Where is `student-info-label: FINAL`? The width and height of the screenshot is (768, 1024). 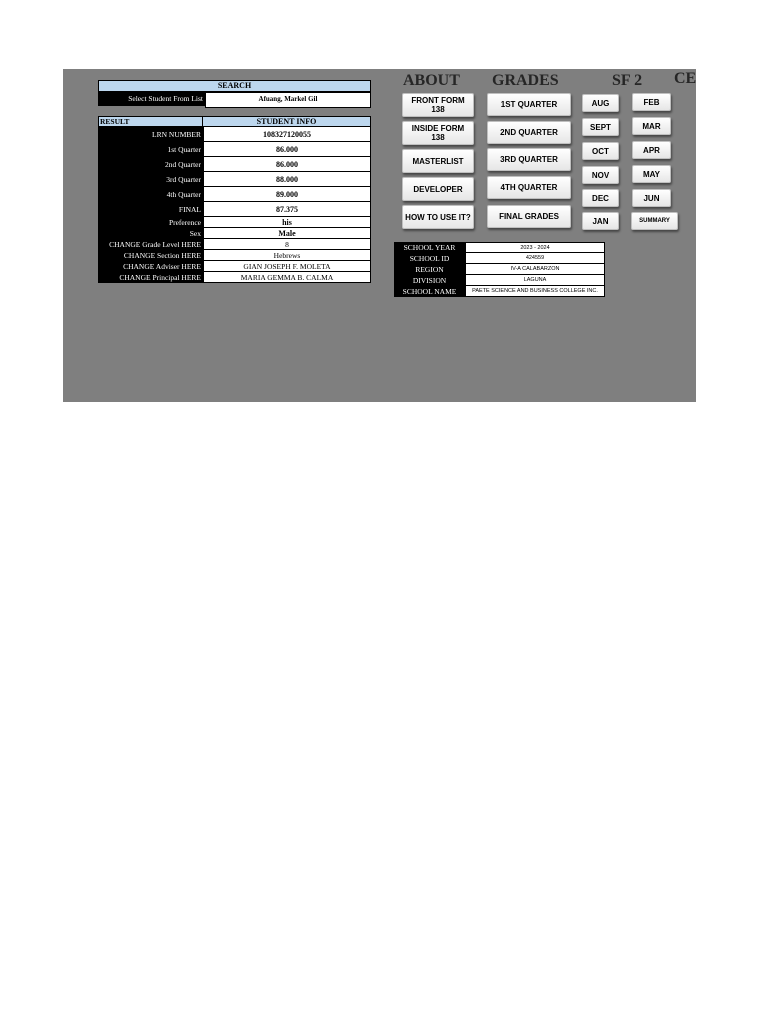 student-info-label: FINAL is located at coordinates (150, 209).